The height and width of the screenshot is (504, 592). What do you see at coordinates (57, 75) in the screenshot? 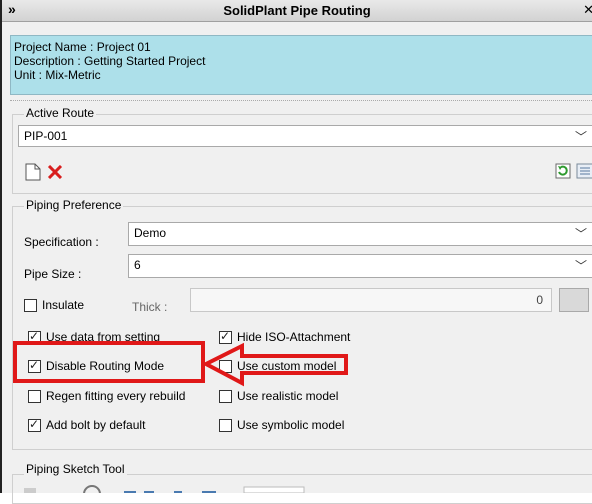
I see `project-unit: Unit : Mix-Metric` at bounding box center [57, 75].